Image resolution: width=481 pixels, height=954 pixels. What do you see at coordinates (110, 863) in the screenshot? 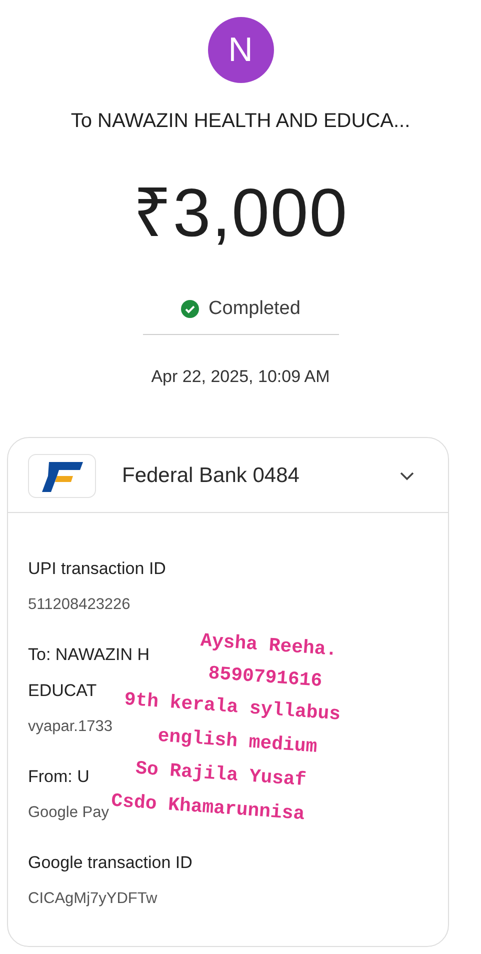
I see `detail-label: Google transaction ID` at bounding box center [110, 863].